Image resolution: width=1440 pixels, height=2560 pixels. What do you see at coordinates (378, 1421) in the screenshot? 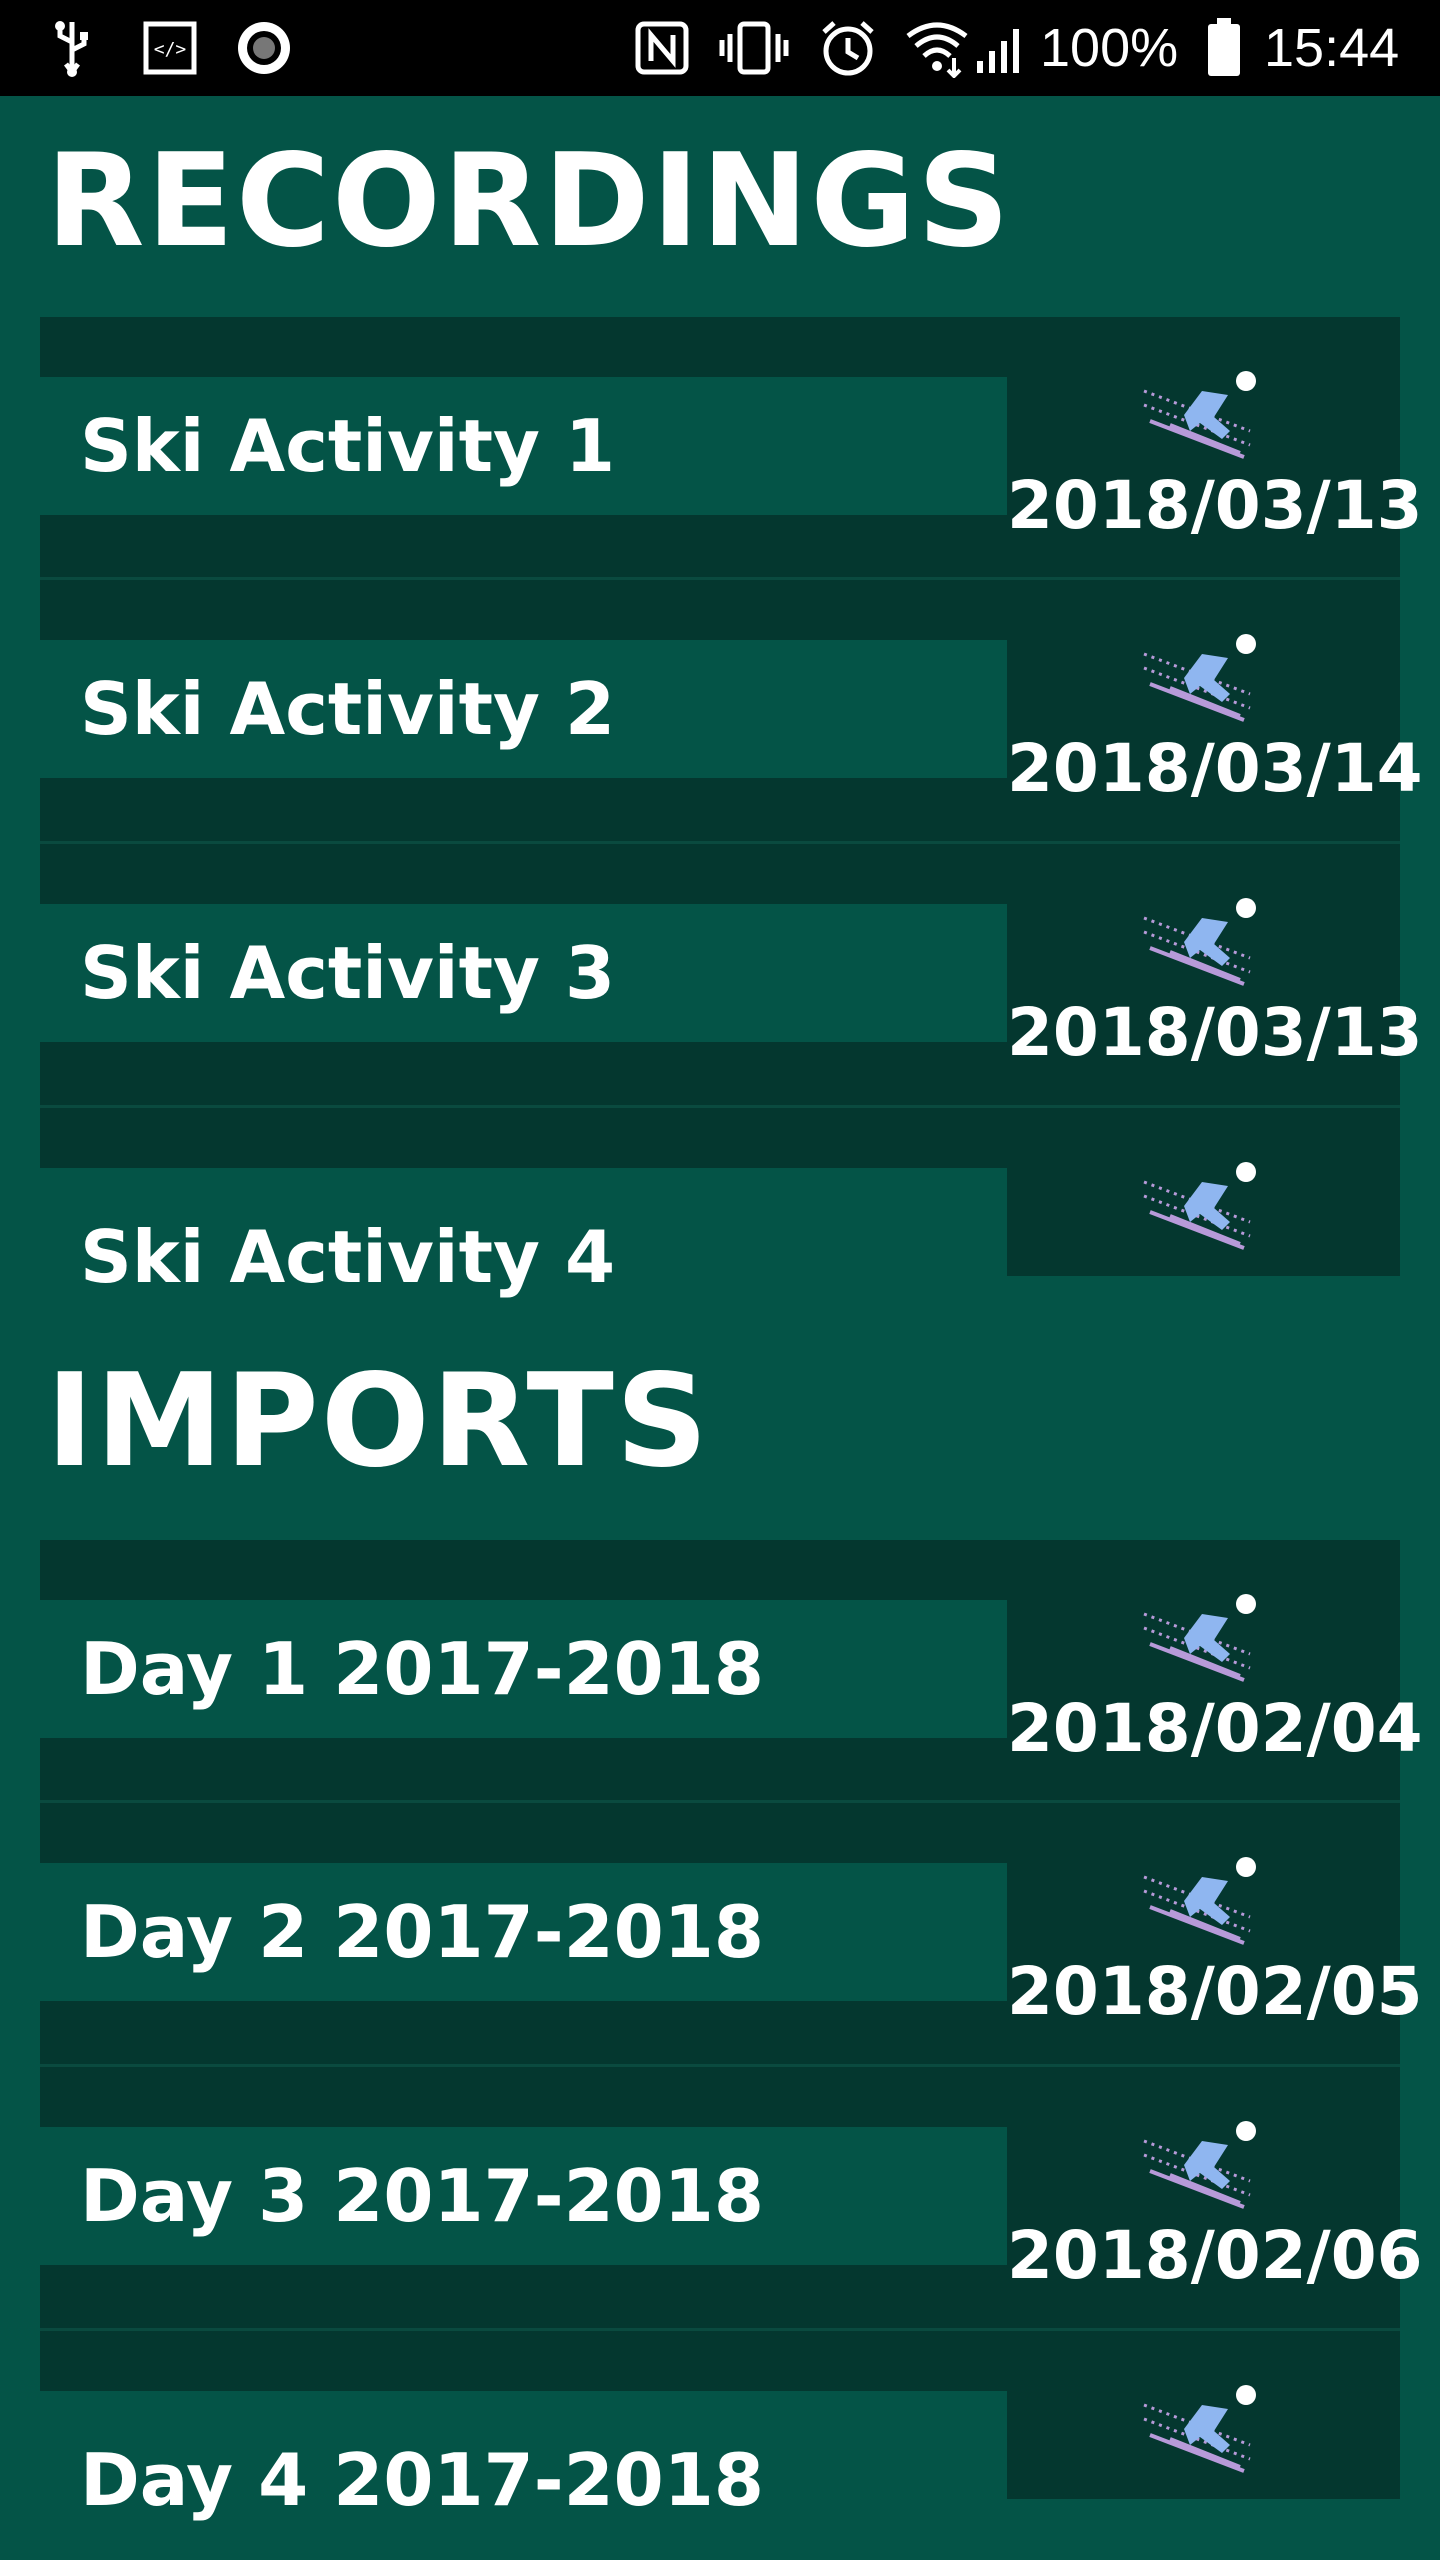
I see `imports-heading: IMPORTS` at bounding box center [378, 1421].